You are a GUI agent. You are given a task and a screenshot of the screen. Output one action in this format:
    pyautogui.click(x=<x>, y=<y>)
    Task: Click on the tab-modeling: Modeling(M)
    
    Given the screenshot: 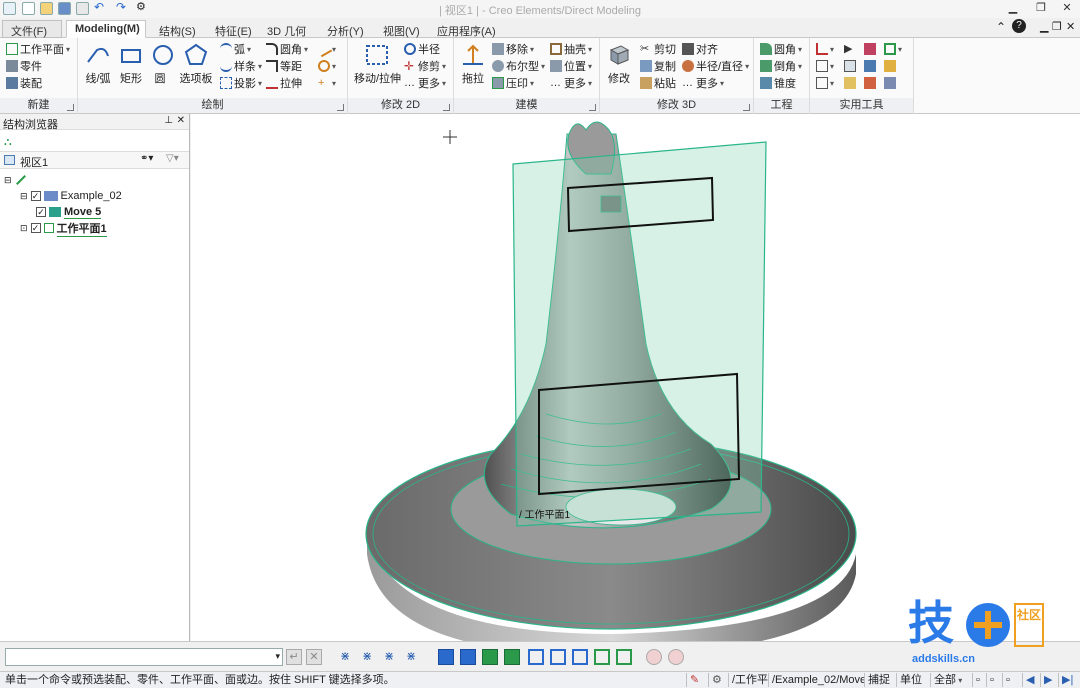 What is the action you would take?
    pyautogui.click(x=106, y=29)
    